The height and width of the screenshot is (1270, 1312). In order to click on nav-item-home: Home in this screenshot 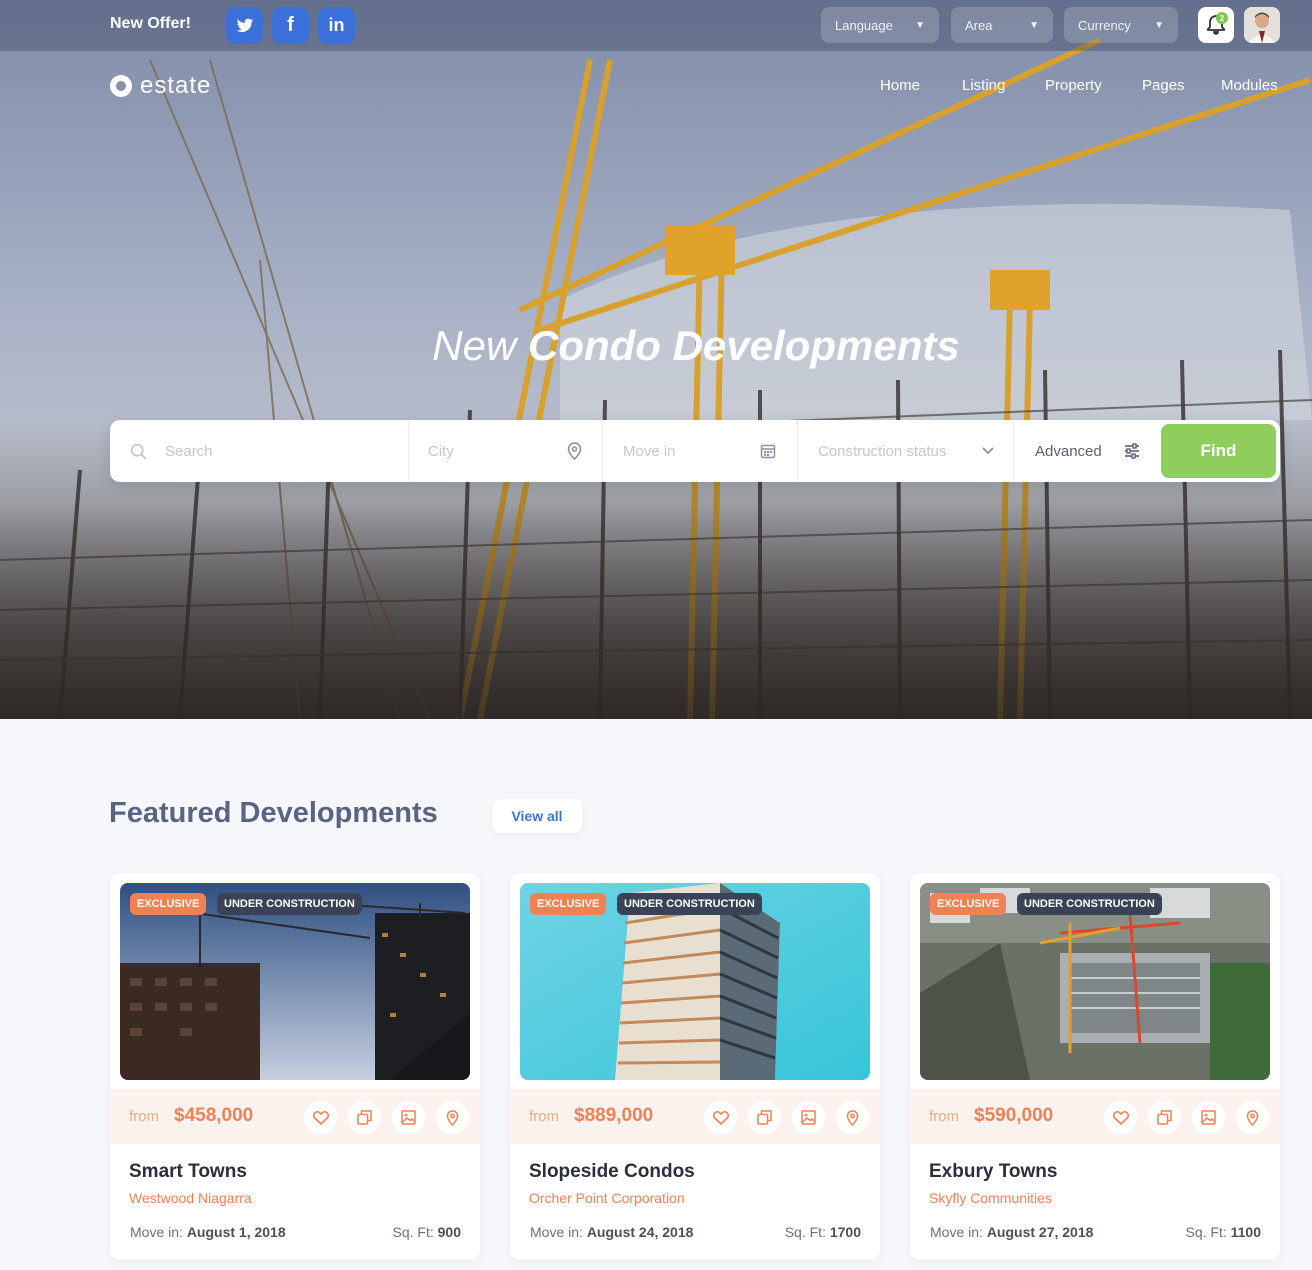, I will do `click(900, 85)`.